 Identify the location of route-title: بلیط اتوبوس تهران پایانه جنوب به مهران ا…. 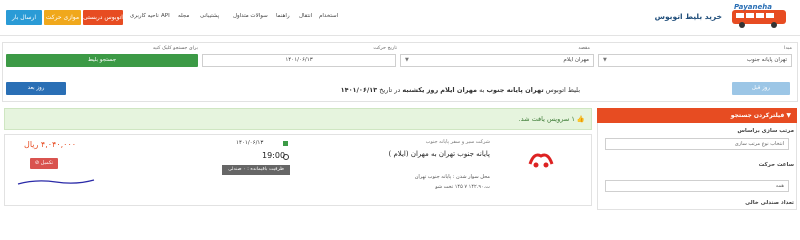
(460, 90).